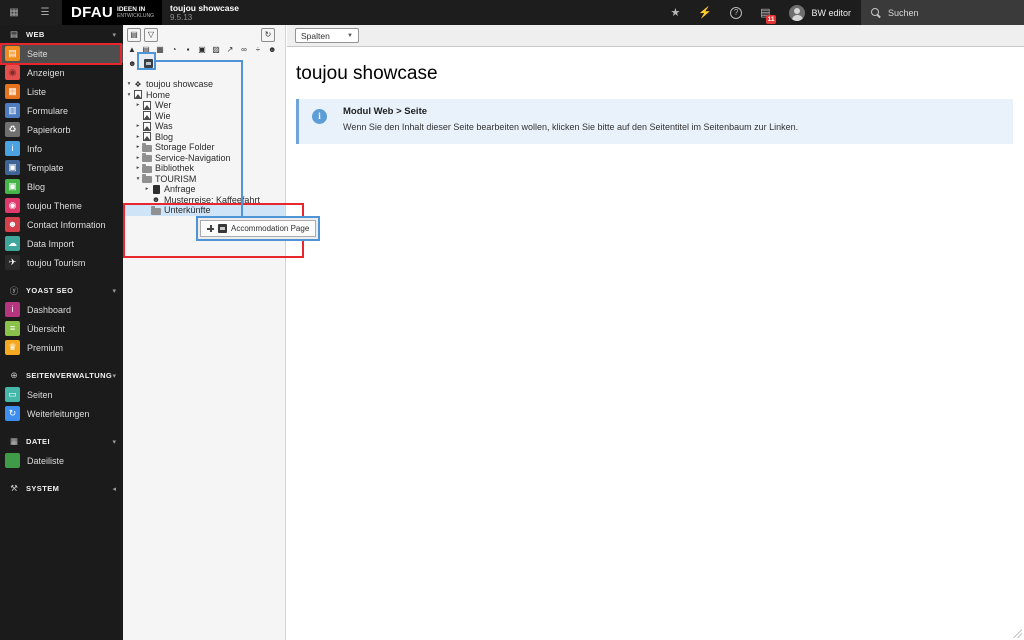 This screenshot has width=1024, height=640. Describe the element at coordinates (149, 63) in the screenshot. I see `accommodation-page-icon` at that location.